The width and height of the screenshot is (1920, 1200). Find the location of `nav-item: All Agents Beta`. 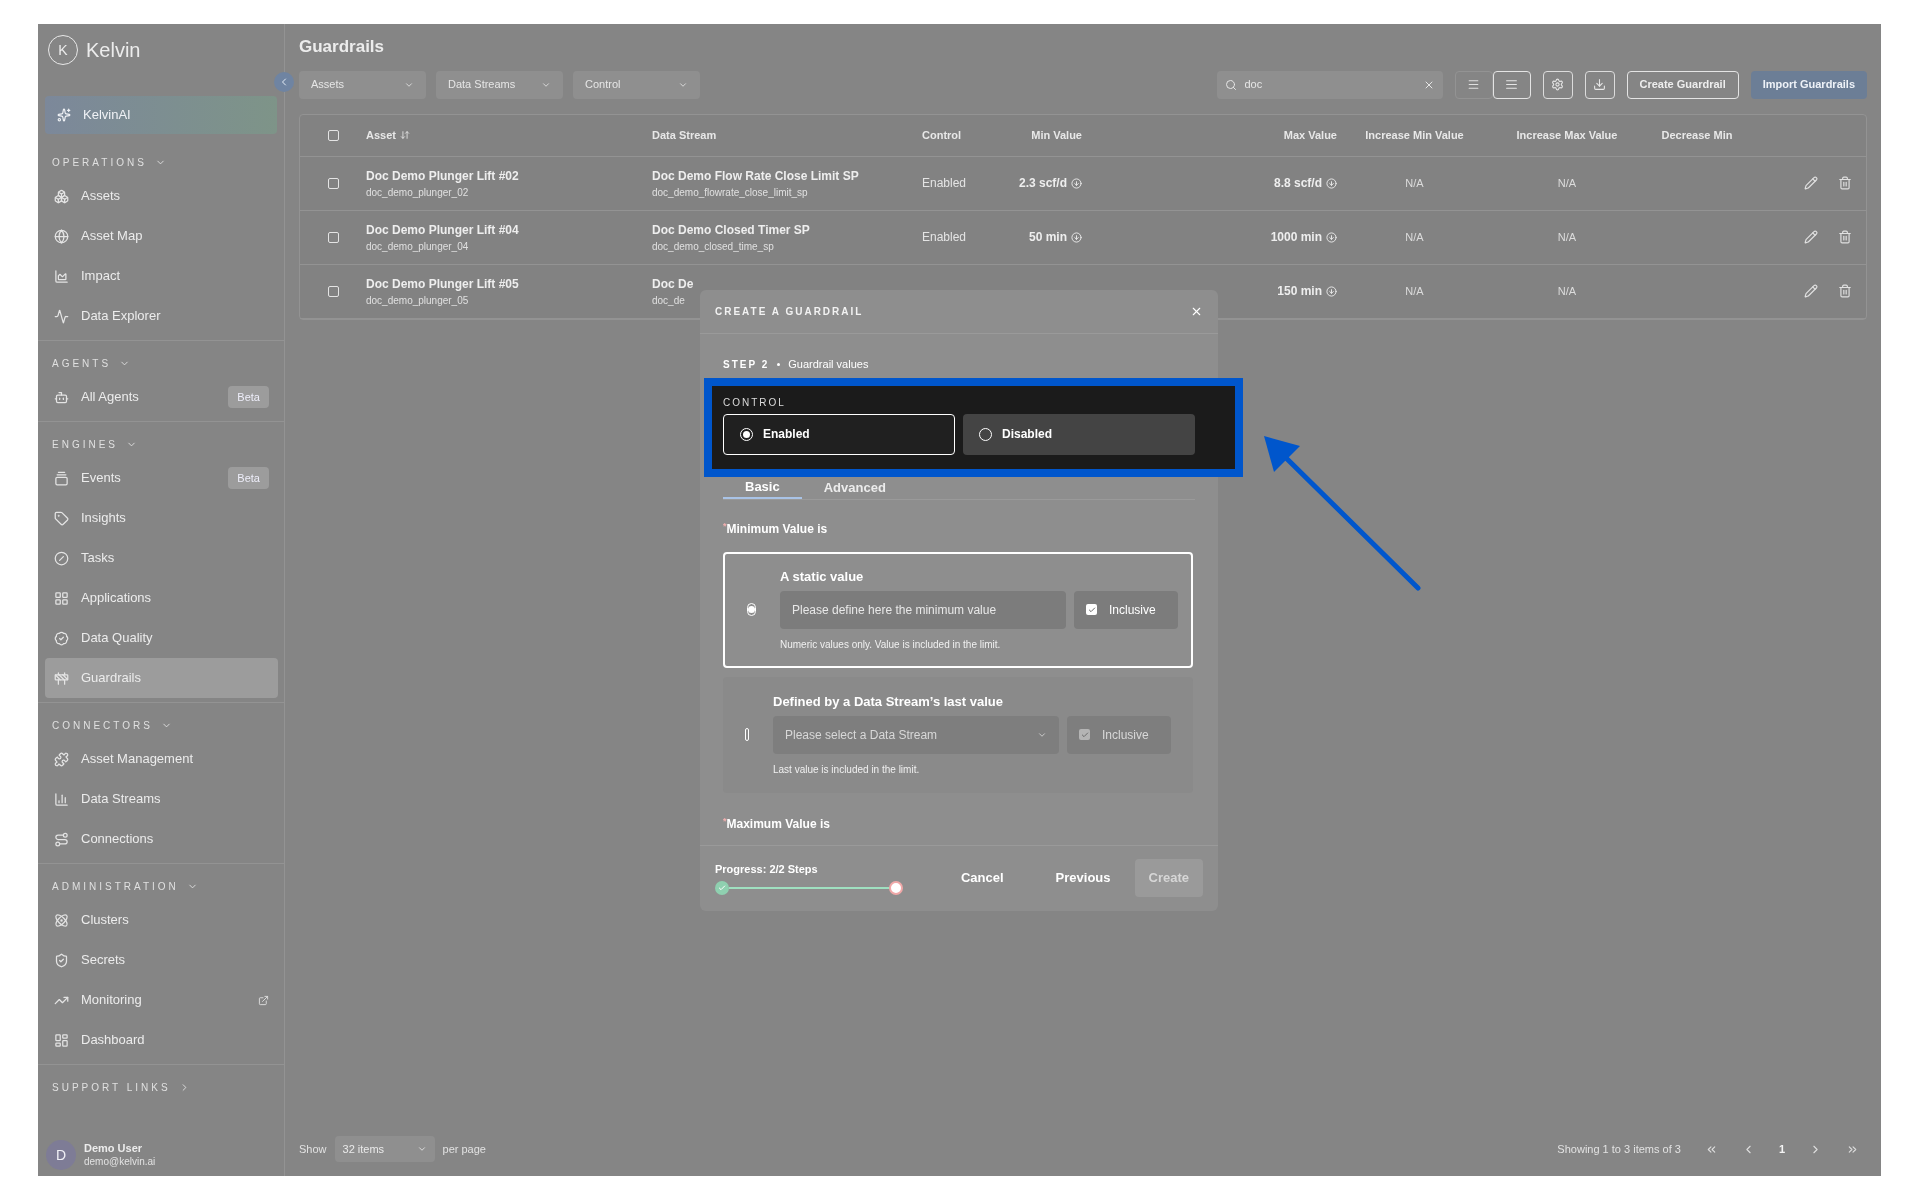

nav-item: All Agents Beta is located at coordinates (161, 397).